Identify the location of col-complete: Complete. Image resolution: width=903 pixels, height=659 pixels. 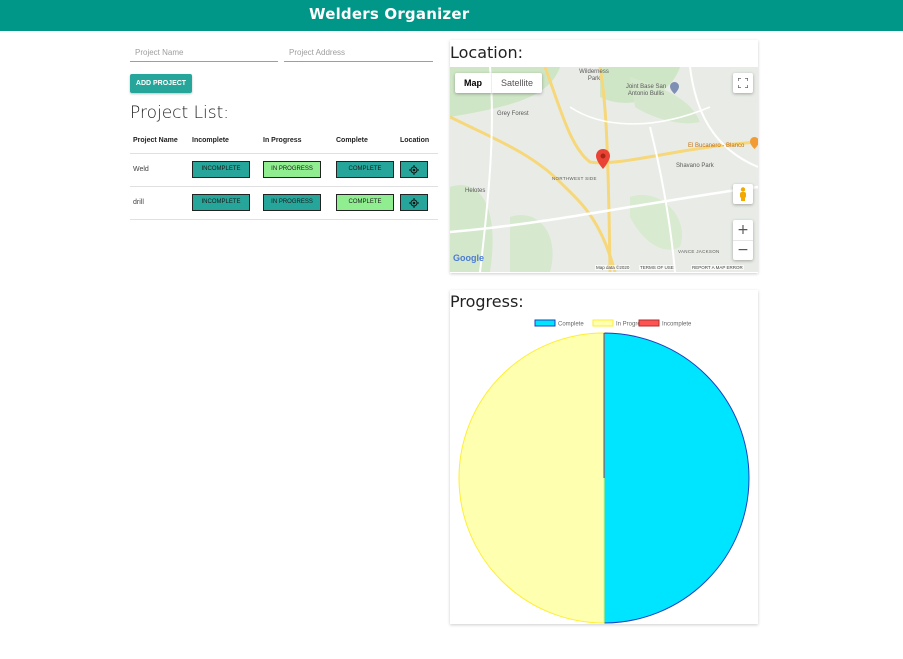
(365, 141).